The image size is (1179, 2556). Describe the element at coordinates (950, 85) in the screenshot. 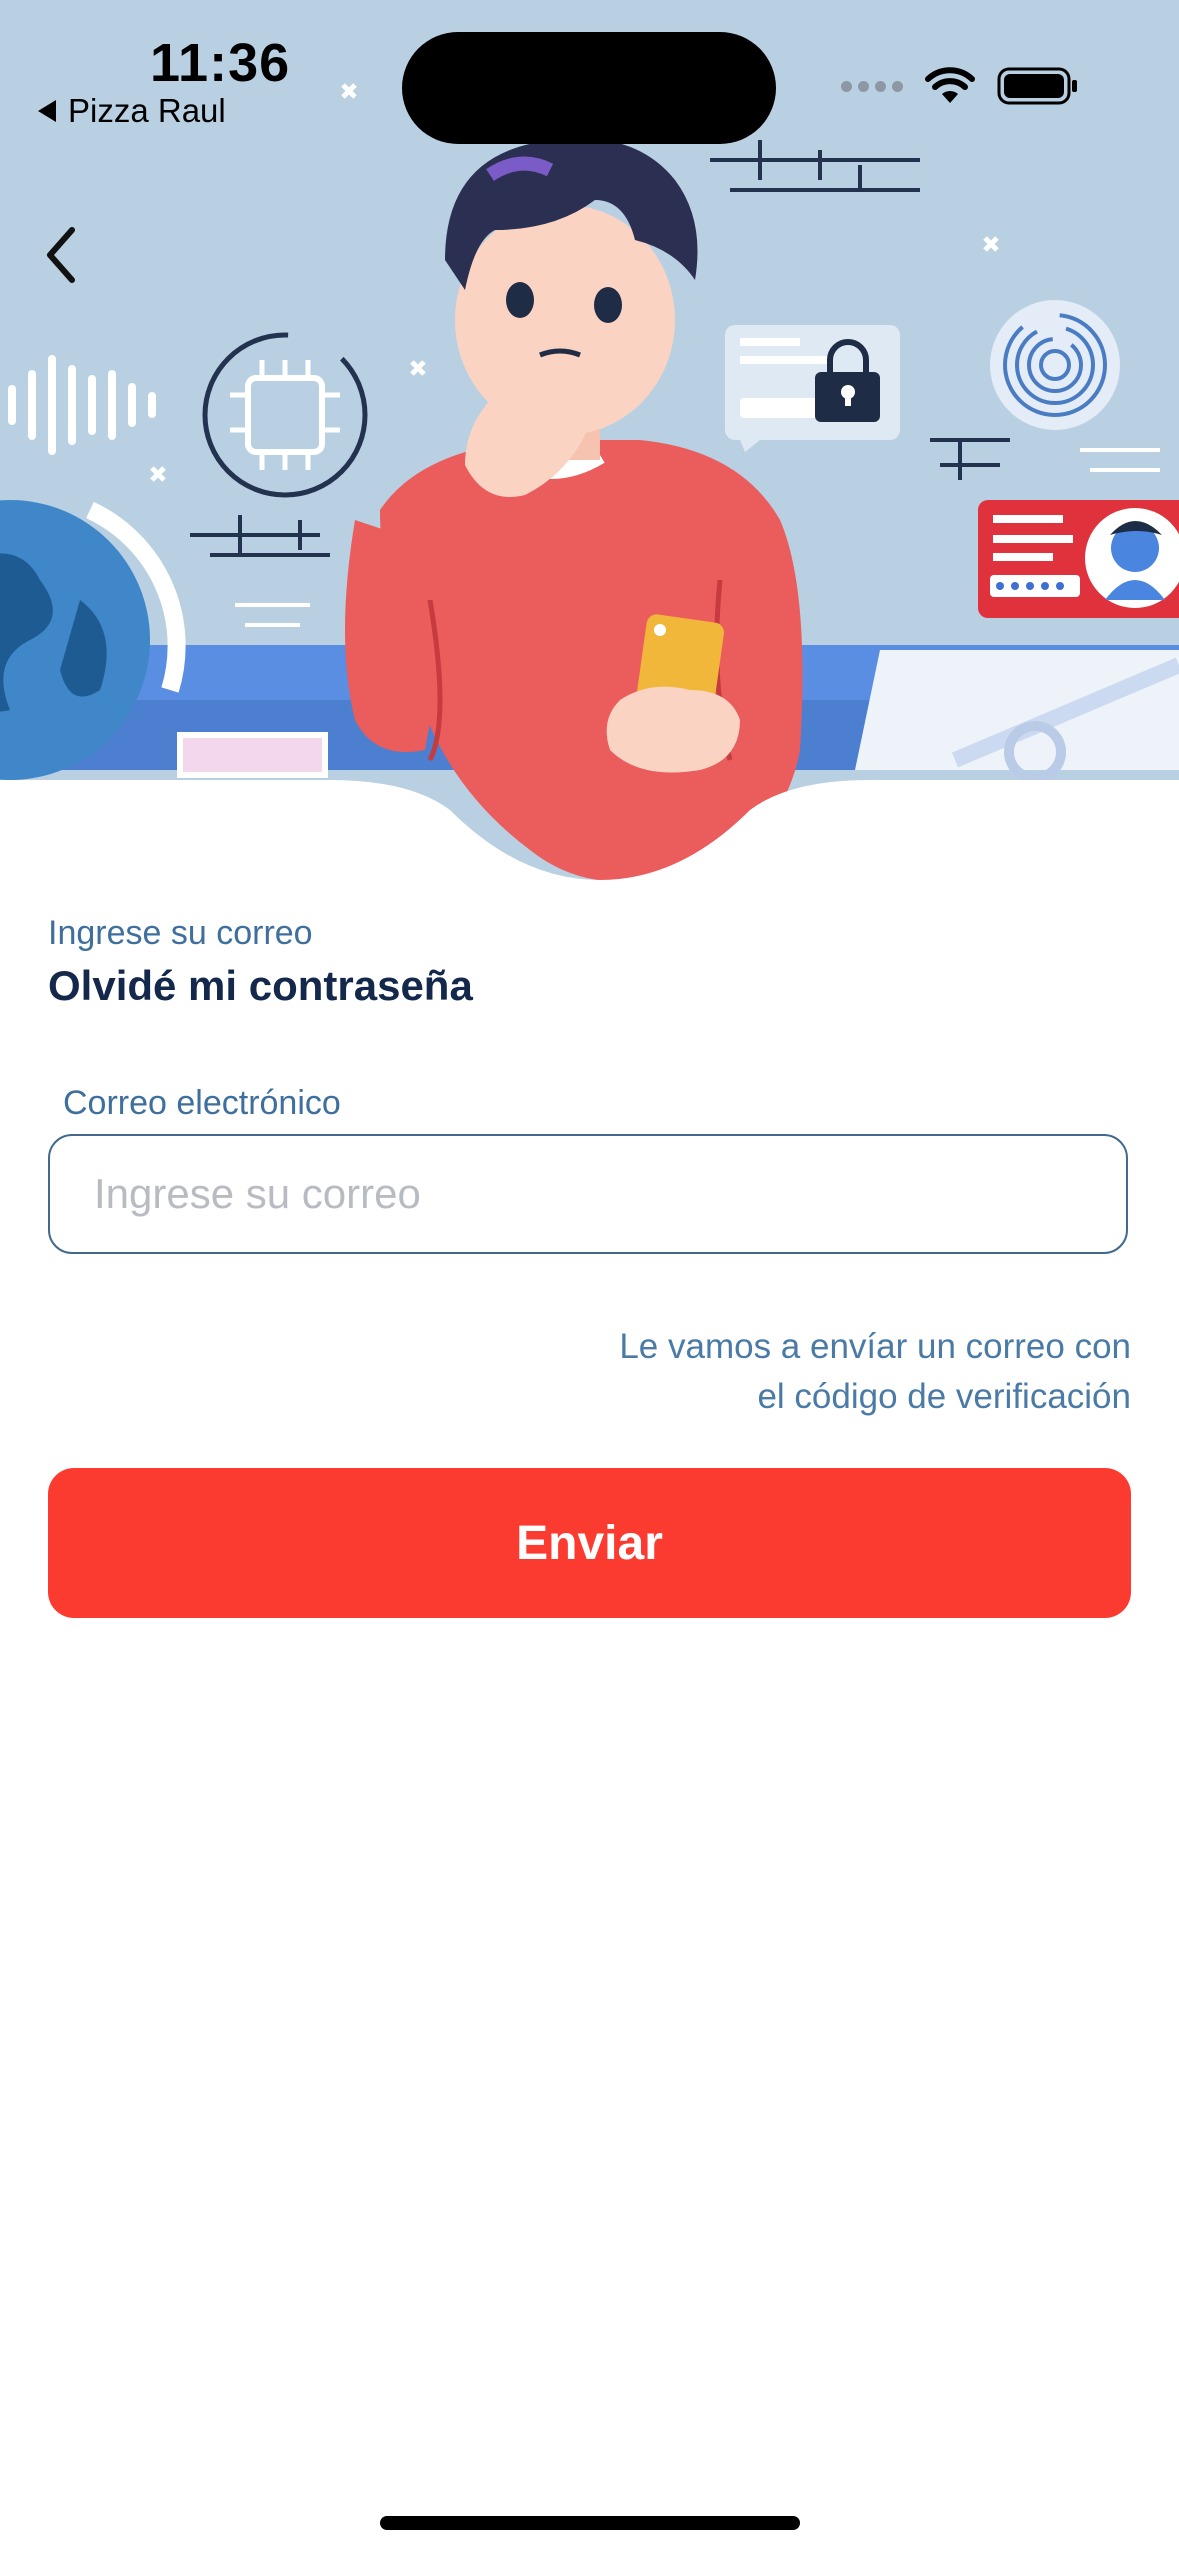

I see `wifi-icon` at that location.